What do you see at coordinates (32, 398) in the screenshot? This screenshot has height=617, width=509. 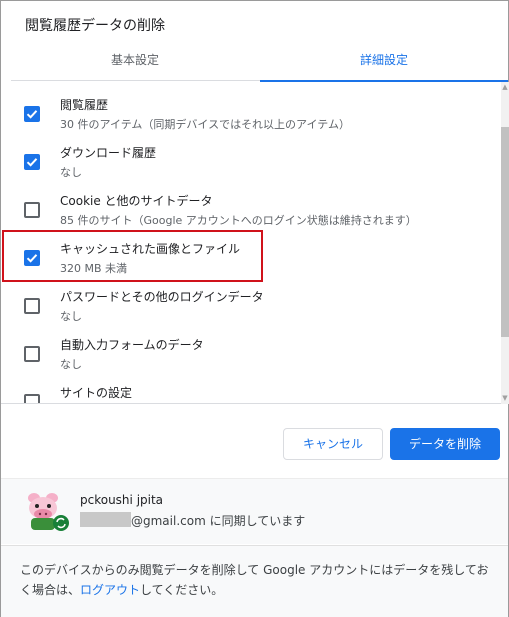 I see `checkbox-site-settings` at bounding box center [32, 398].